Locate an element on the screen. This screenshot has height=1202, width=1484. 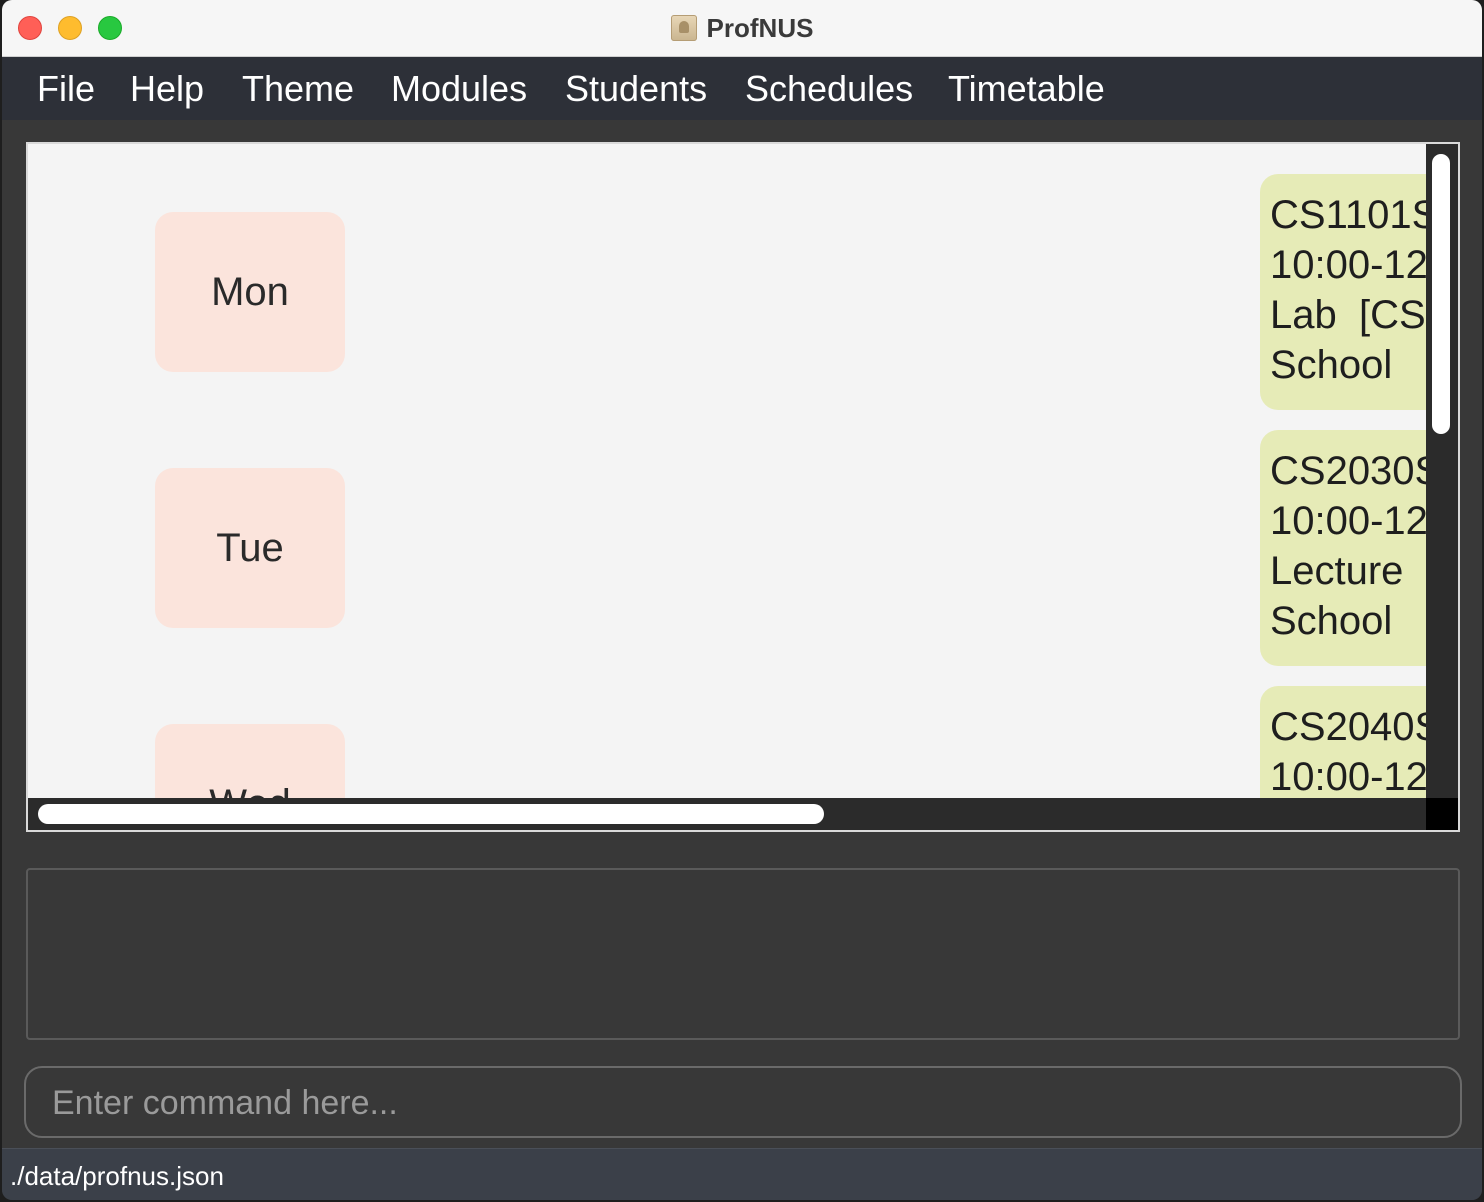
command-input is located at coordinates (742, 1103).